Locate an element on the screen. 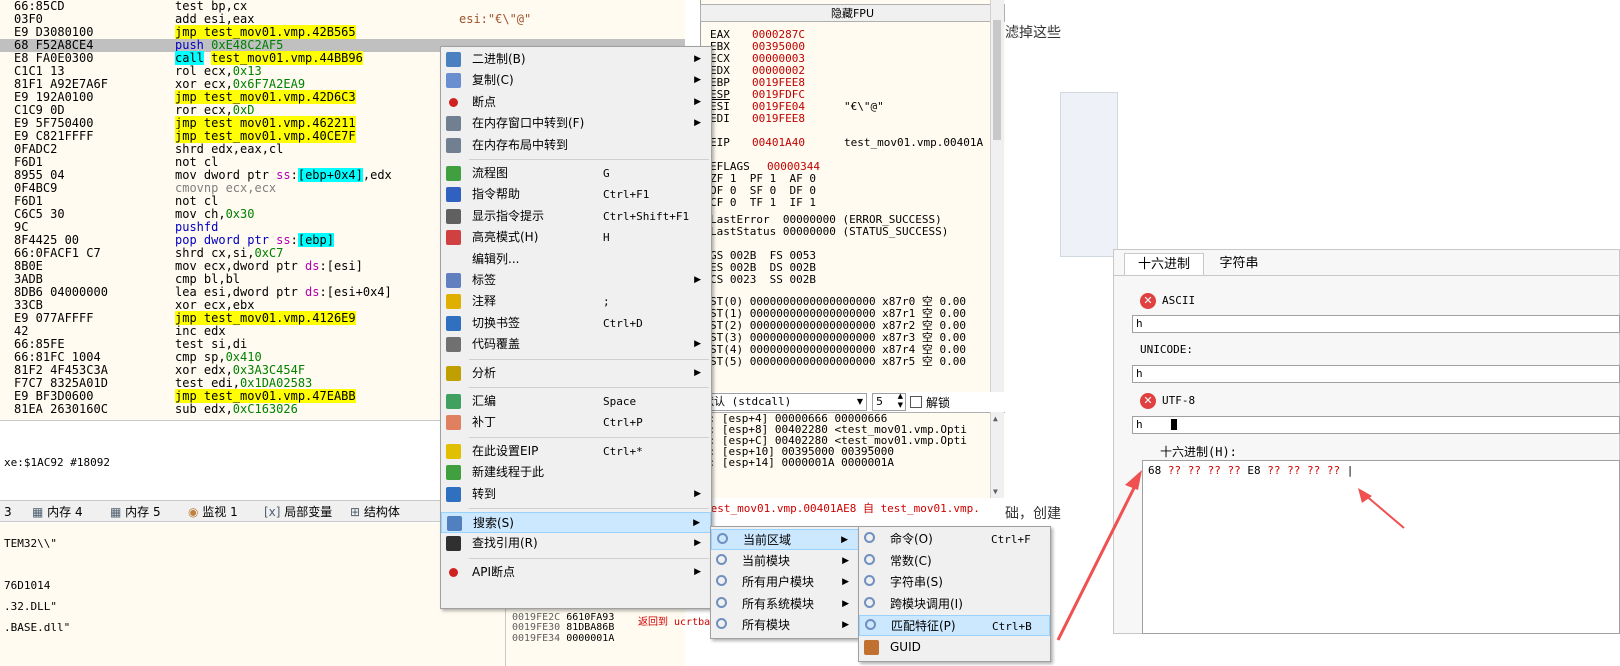  instruction-part: mov dword ptr is located at coordinates (226, 175).